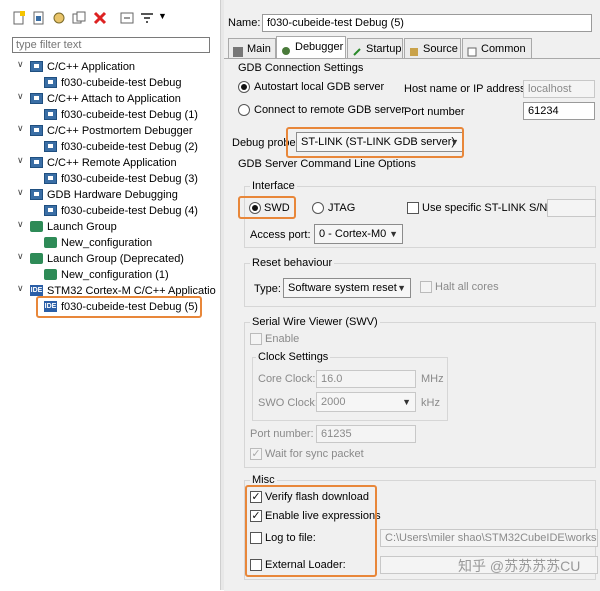 This screenshot has height=591, width=600. Describe the element at coordinates (127, 18) in the screenshot. I see `collapse-all-icon` at that location.